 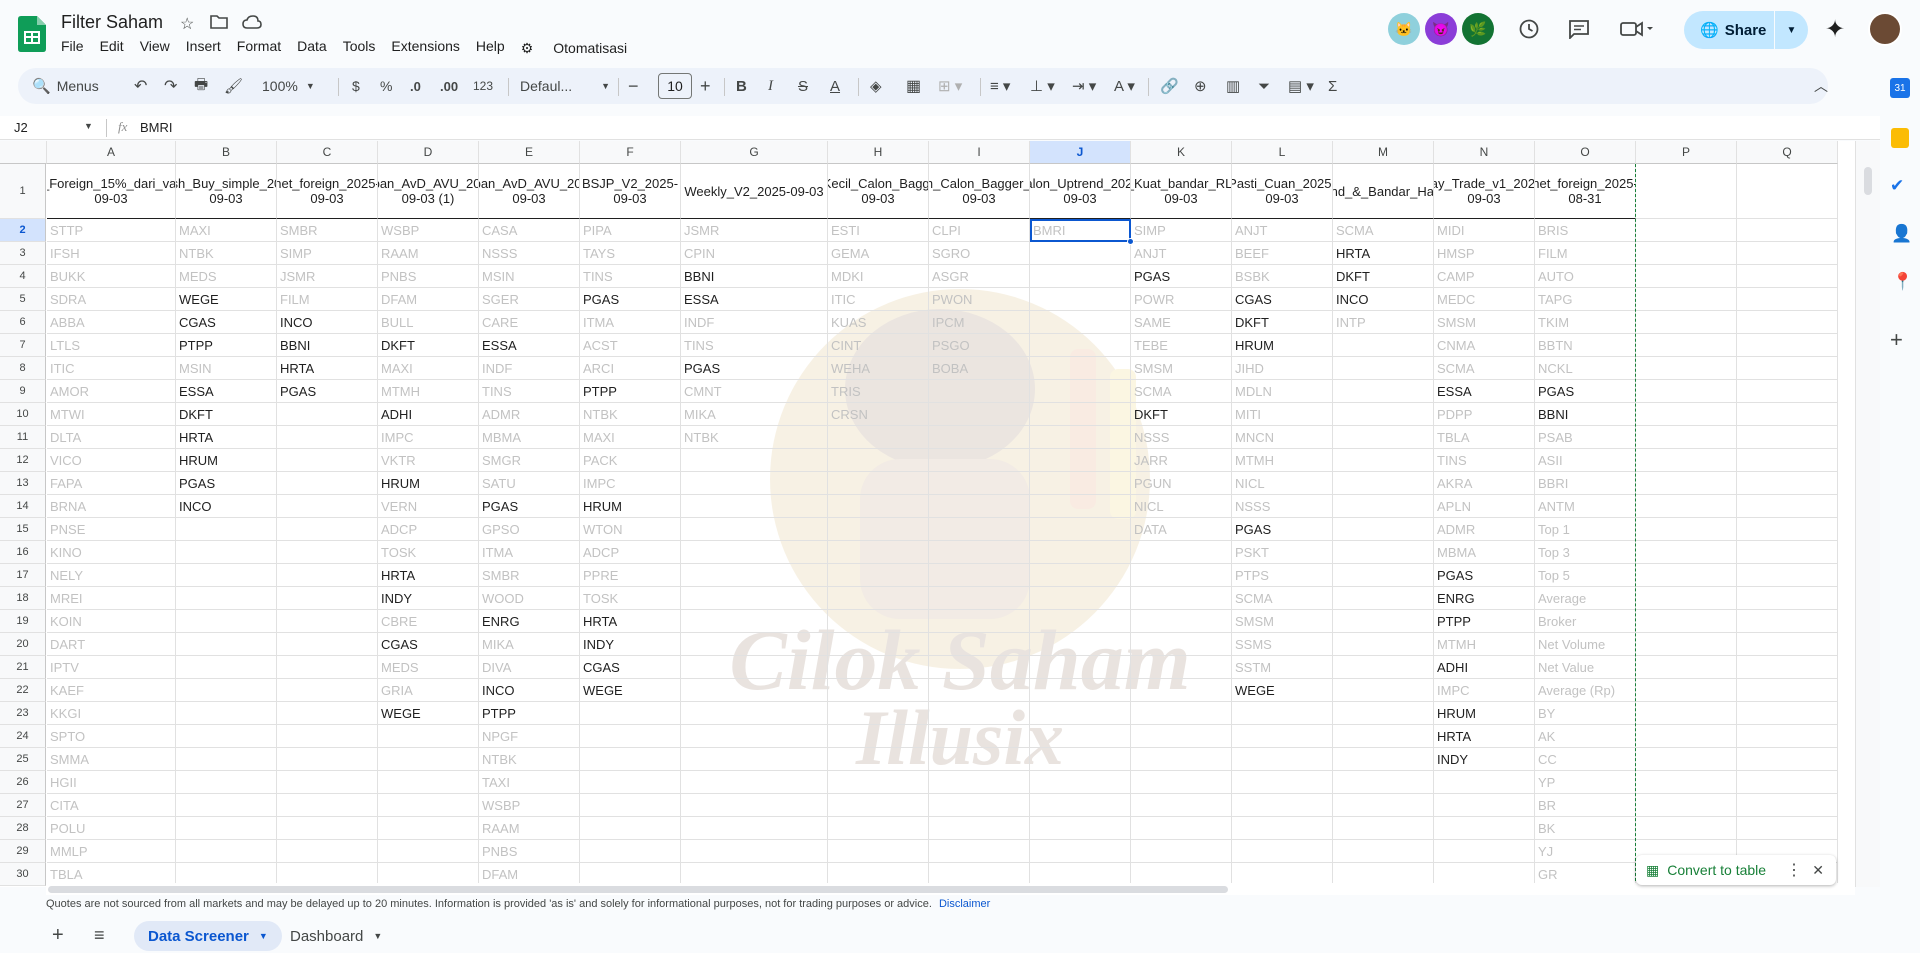 What do you see at coordinates (111, 713) in the screenshot?
I see `table-cell: KKGI` at bounding box center [111, 713].